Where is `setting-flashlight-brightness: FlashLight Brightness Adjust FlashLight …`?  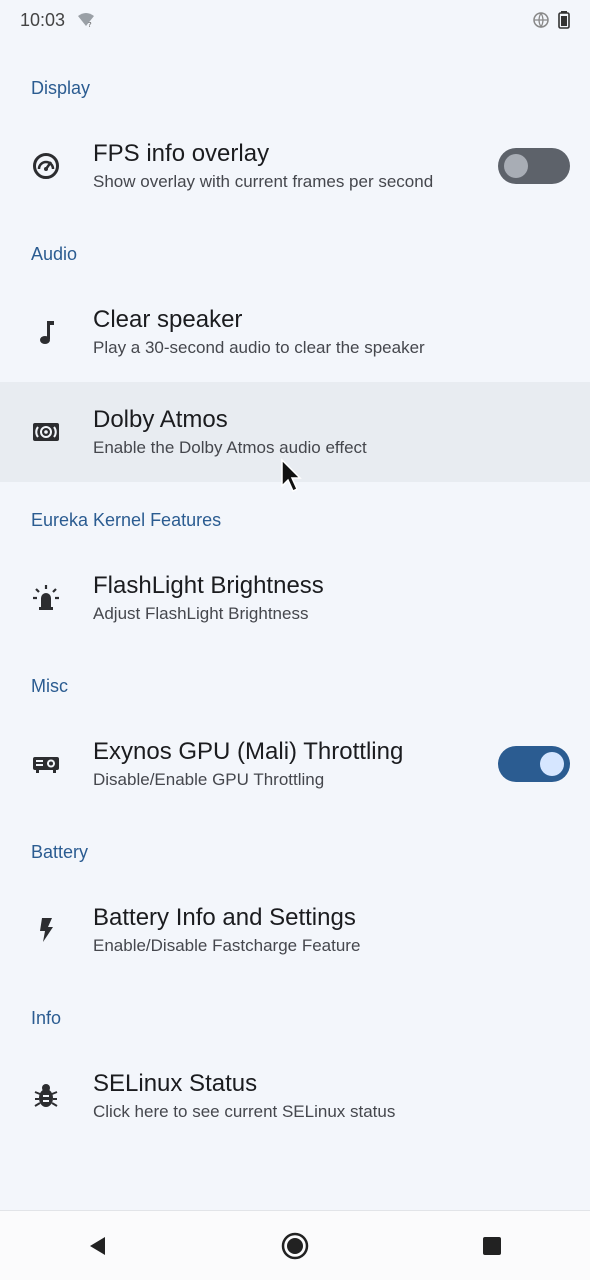
setting-flashlight-brightness: FlashLight Brightness Adjust FlashLight … is located at coordinates (295, 598).